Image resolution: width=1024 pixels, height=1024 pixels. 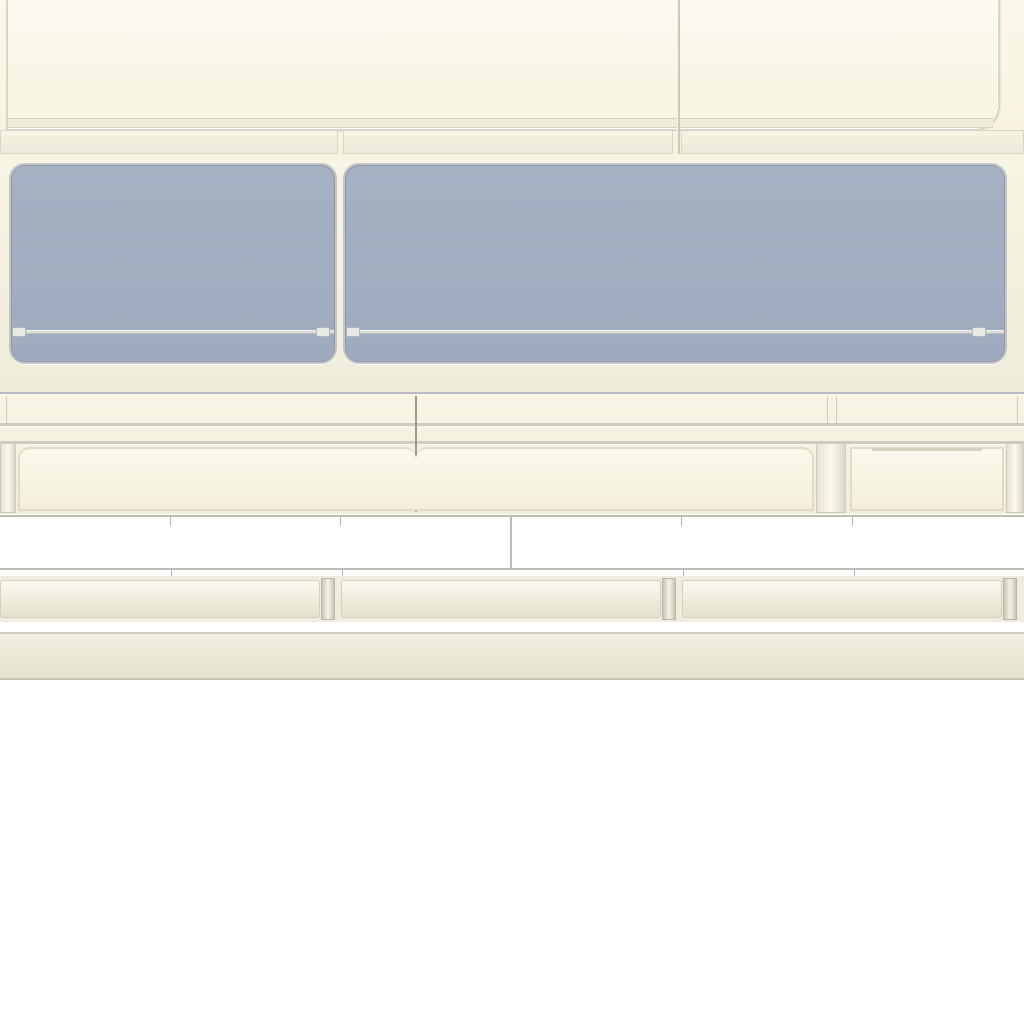 What do you see at coordinates (615, 479) in the screenshot?
I see `lower-door-middle` at bounding box center [615, 479].